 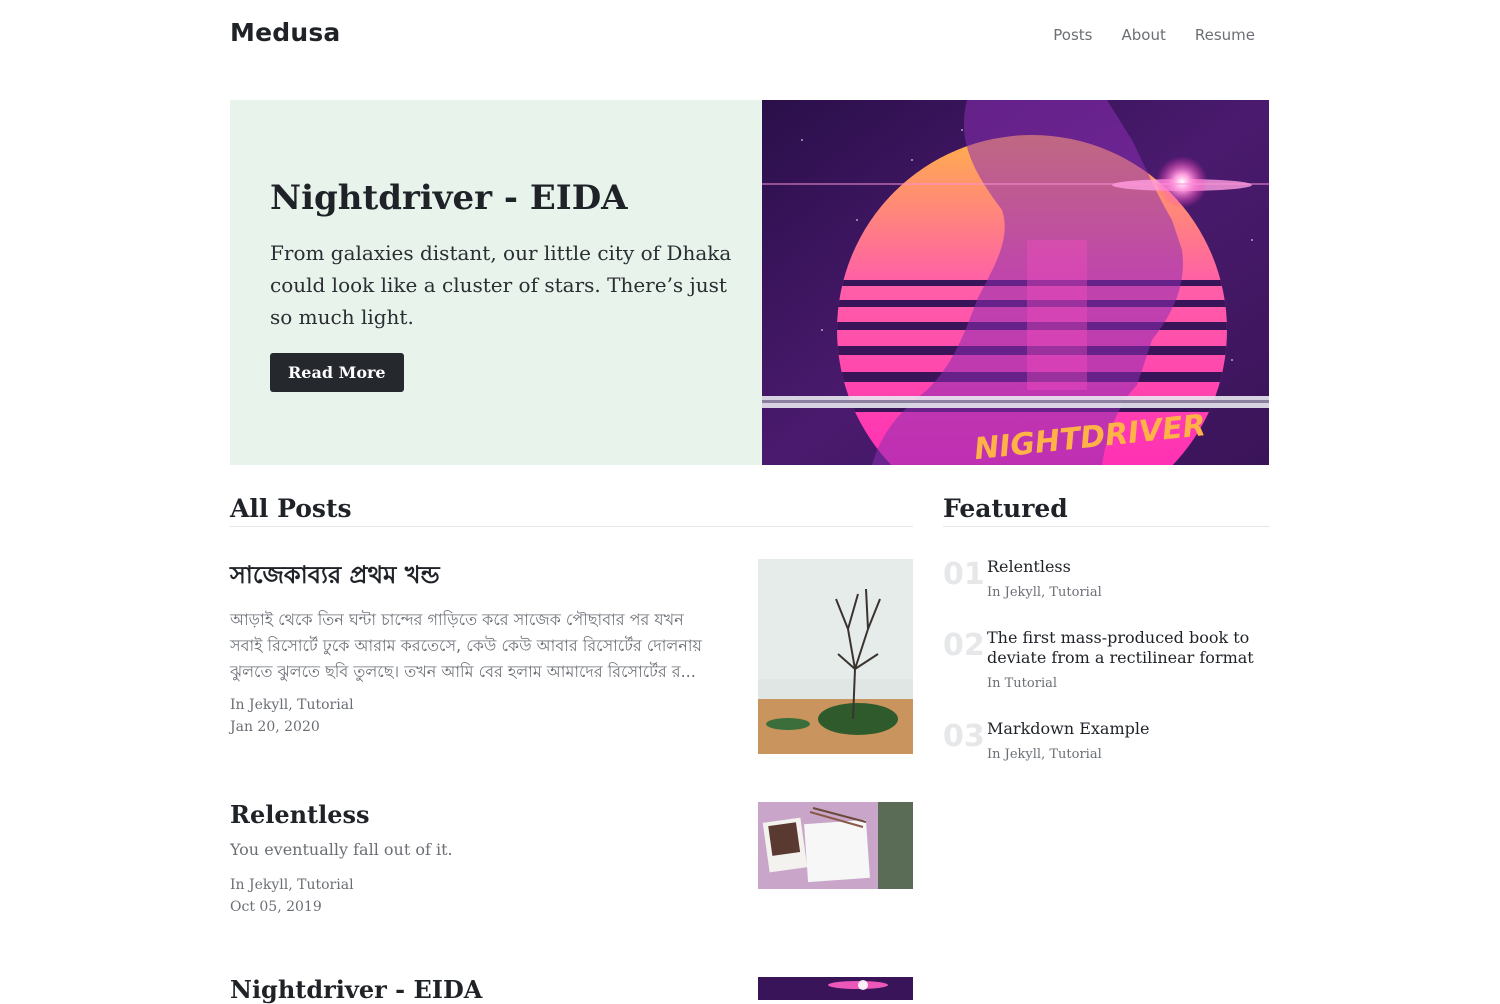 I want to click on tree-photo, so click(x=835, y=656).